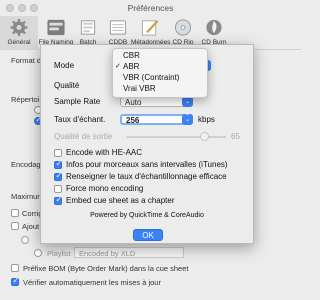 This screenshot has height=300, width=320. I want to click on taux-combo: 256, so click(156, 119).